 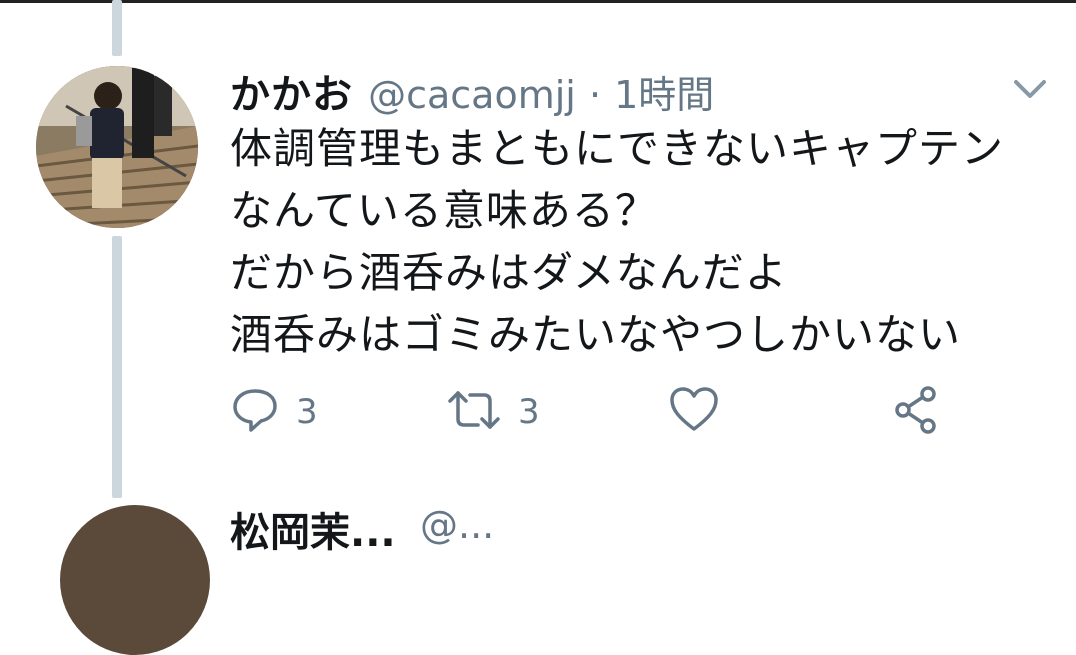 I want to click on reply-icon, so click(x=255, y=412).